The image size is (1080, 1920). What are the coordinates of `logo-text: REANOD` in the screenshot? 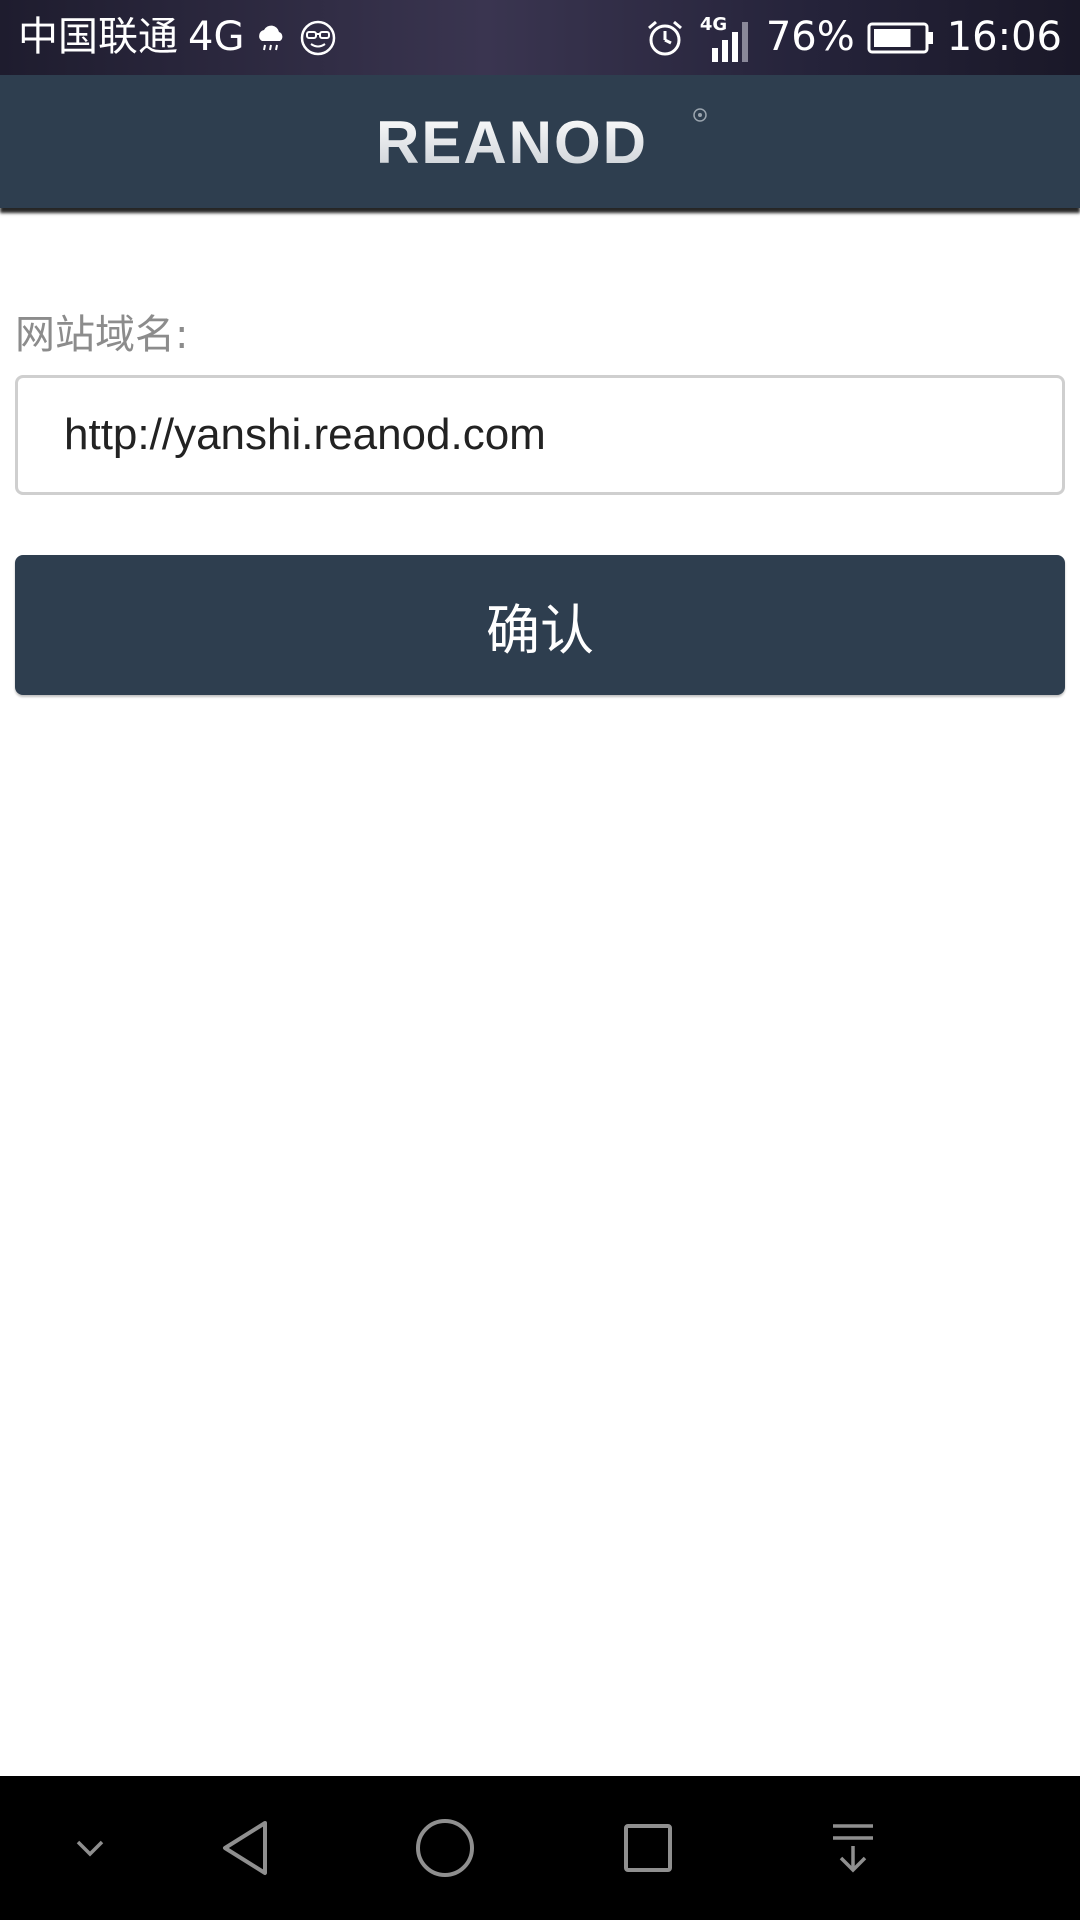 It's located at (512, 142).